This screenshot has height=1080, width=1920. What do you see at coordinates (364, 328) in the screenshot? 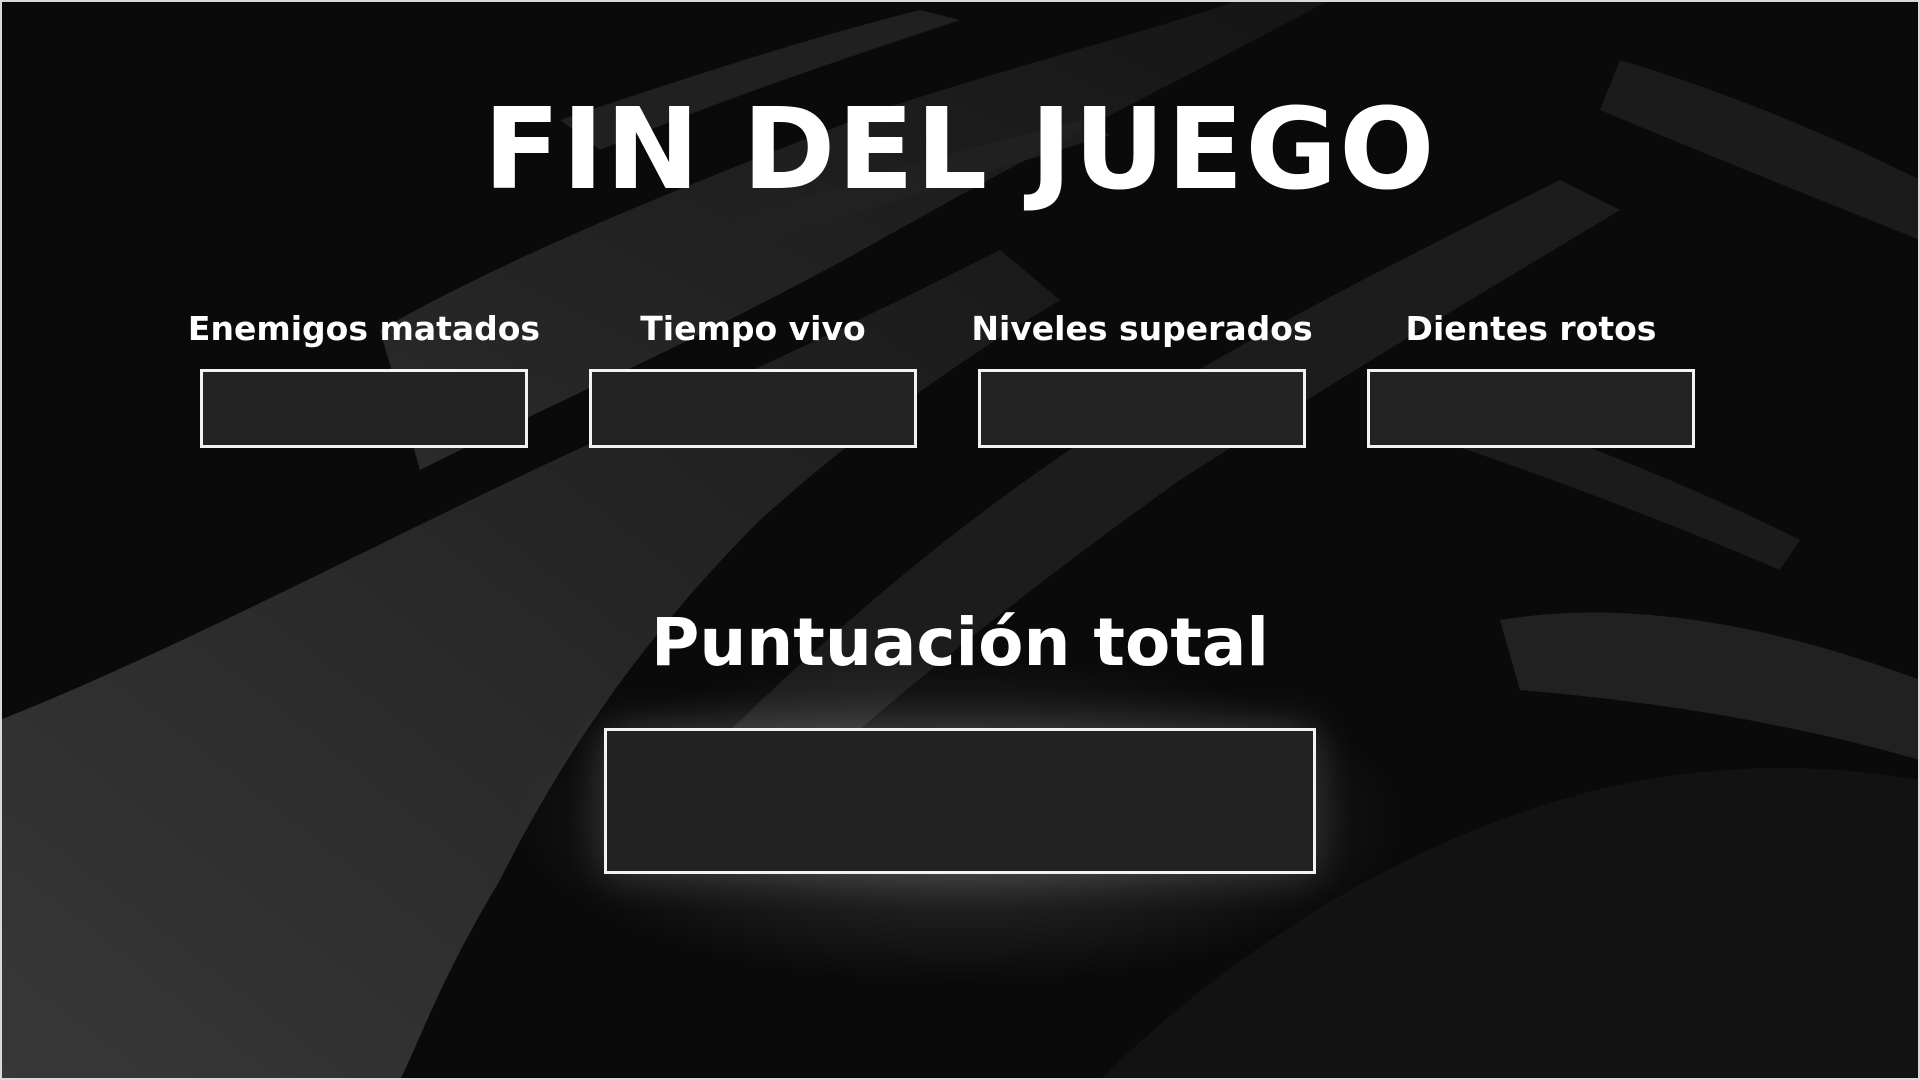
I see `stat-label: Enemigos matados` at bounding box center [364, 328].